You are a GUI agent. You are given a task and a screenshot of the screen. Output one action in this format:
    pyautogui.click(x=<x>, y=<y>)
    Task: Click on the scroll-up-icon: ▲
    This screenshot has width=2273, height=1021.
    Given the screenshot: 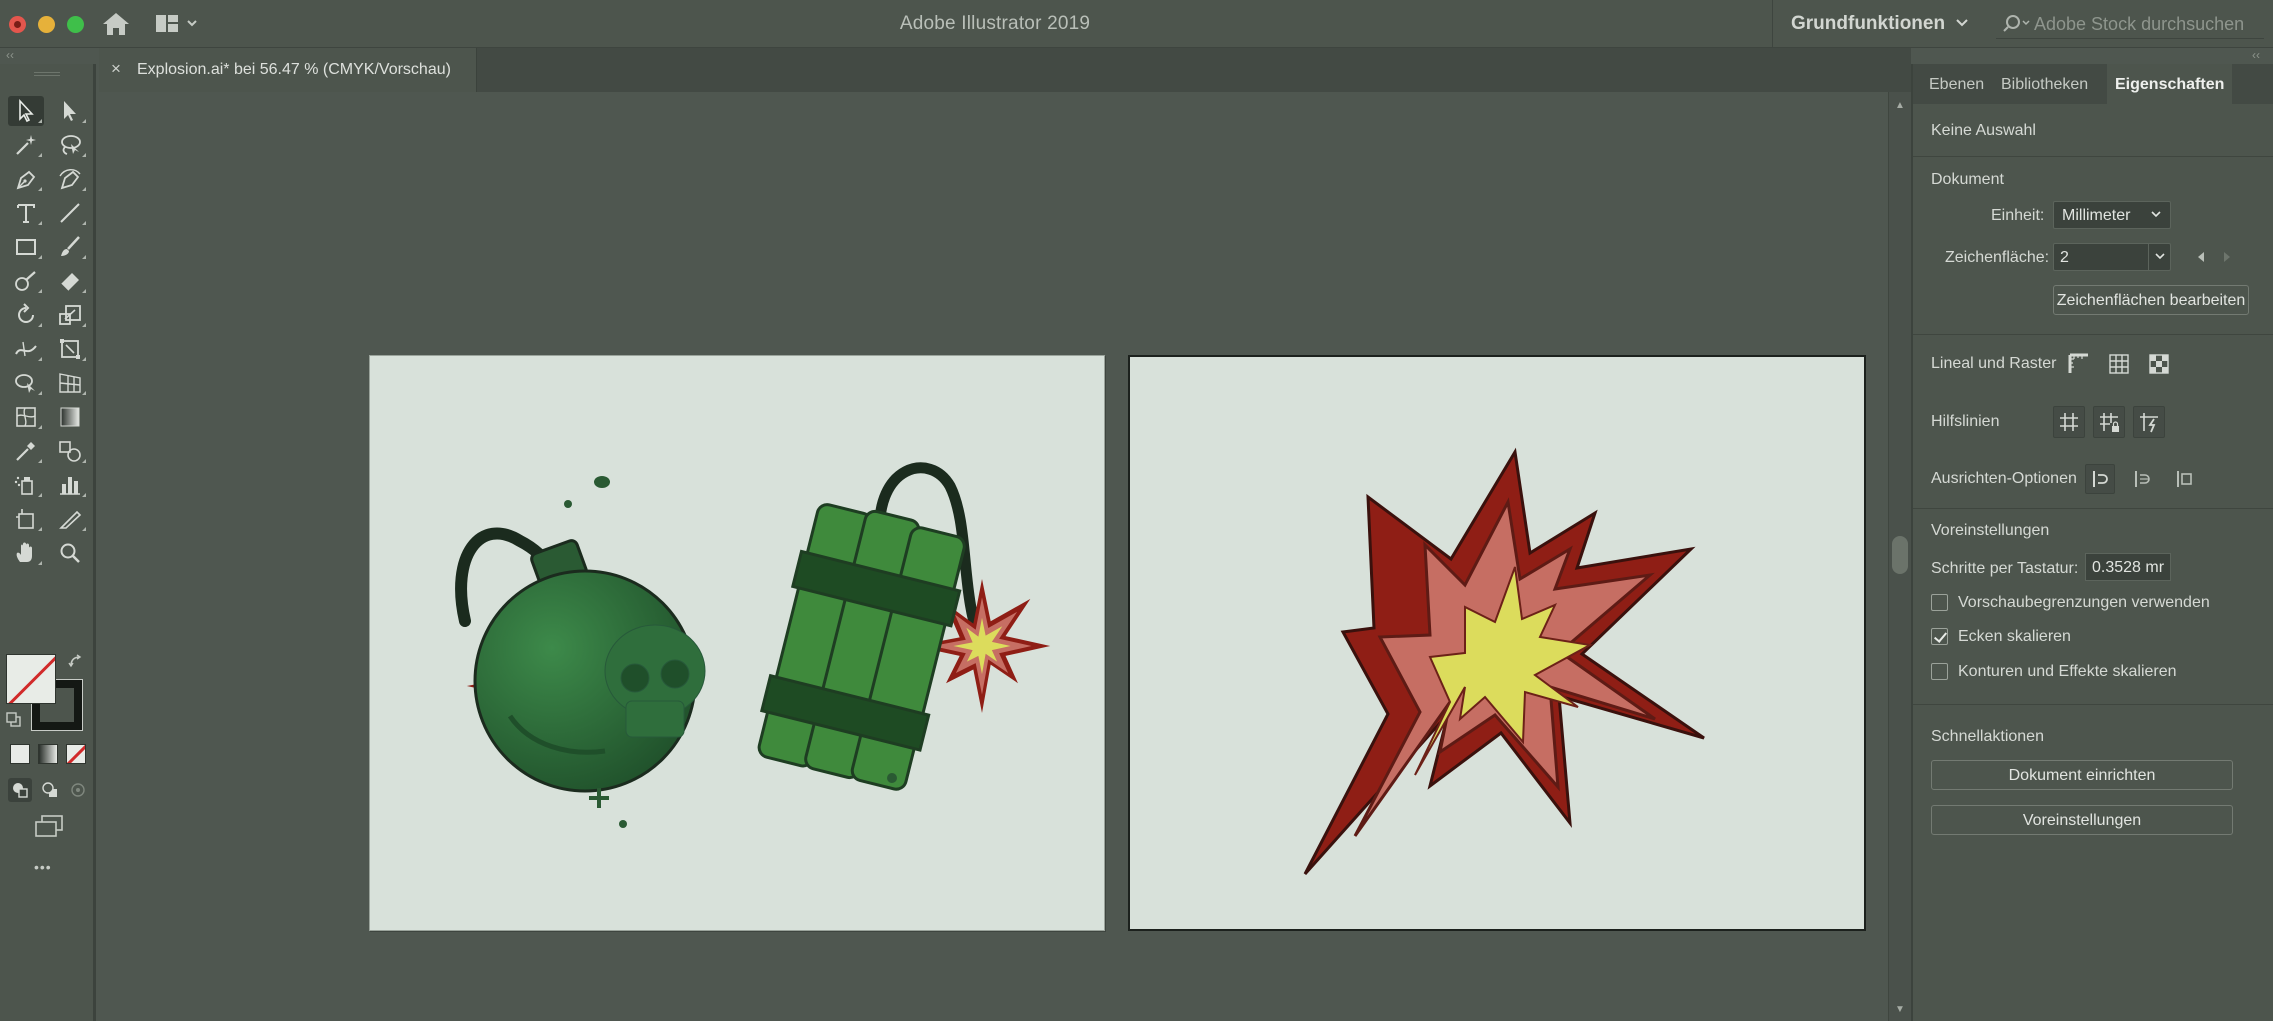 What is the action you would take?
    pyautogui.click(x=1900, y=105)
    